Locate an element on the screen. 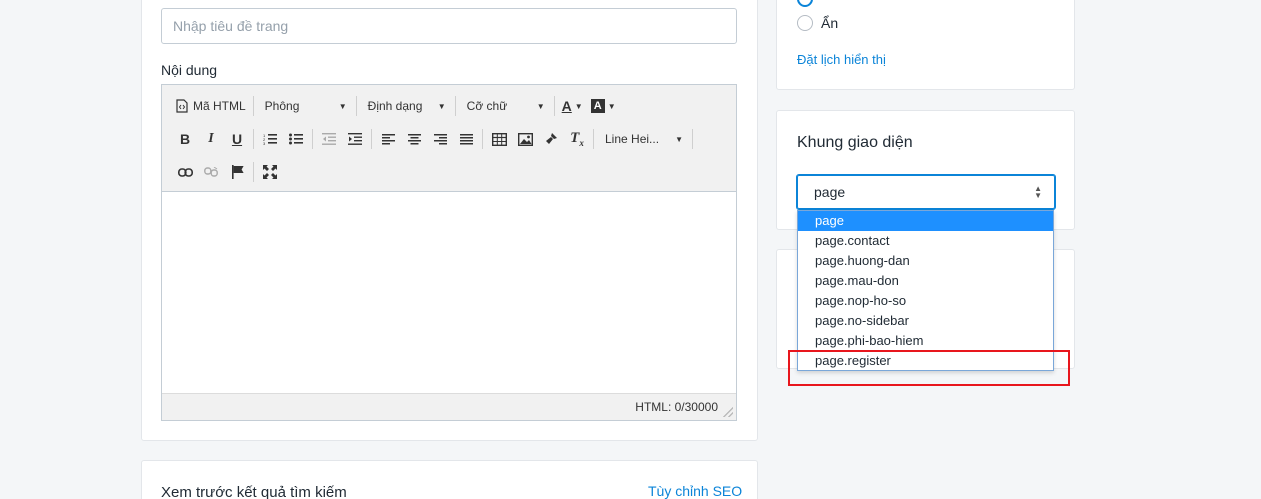 This screenshot has width=1261, height=499. background-color-icon: A is located at coordinates (597, 106).